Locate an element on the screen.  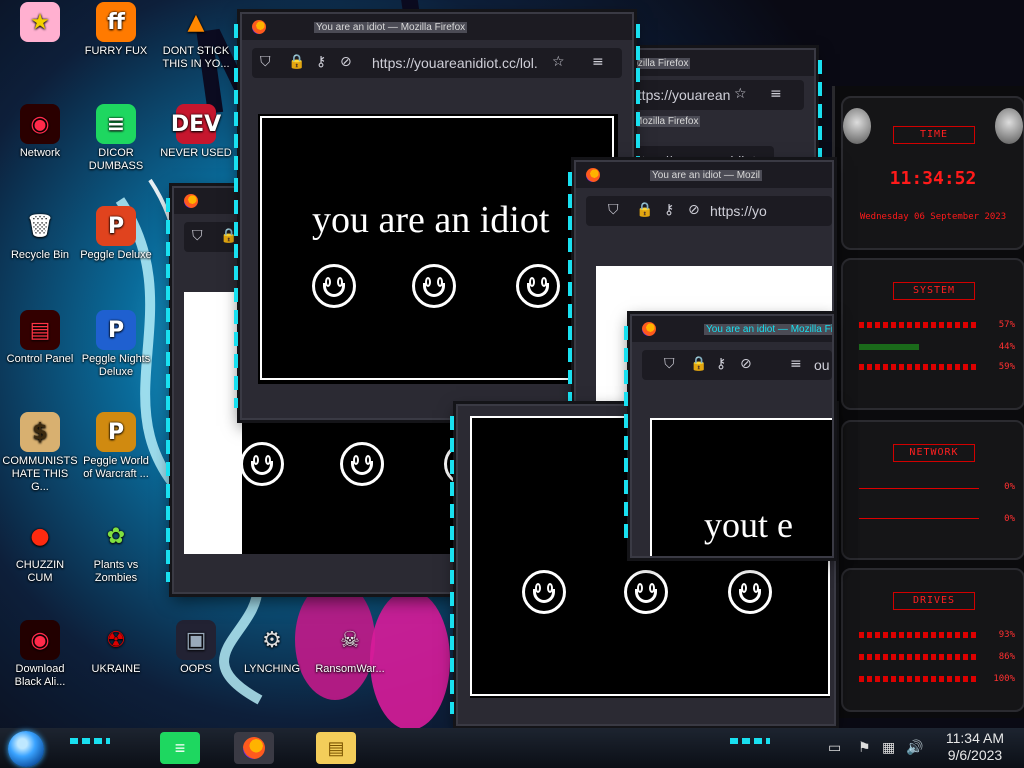
idiot-text: you are an idiot is located at coordinates (431, 220).